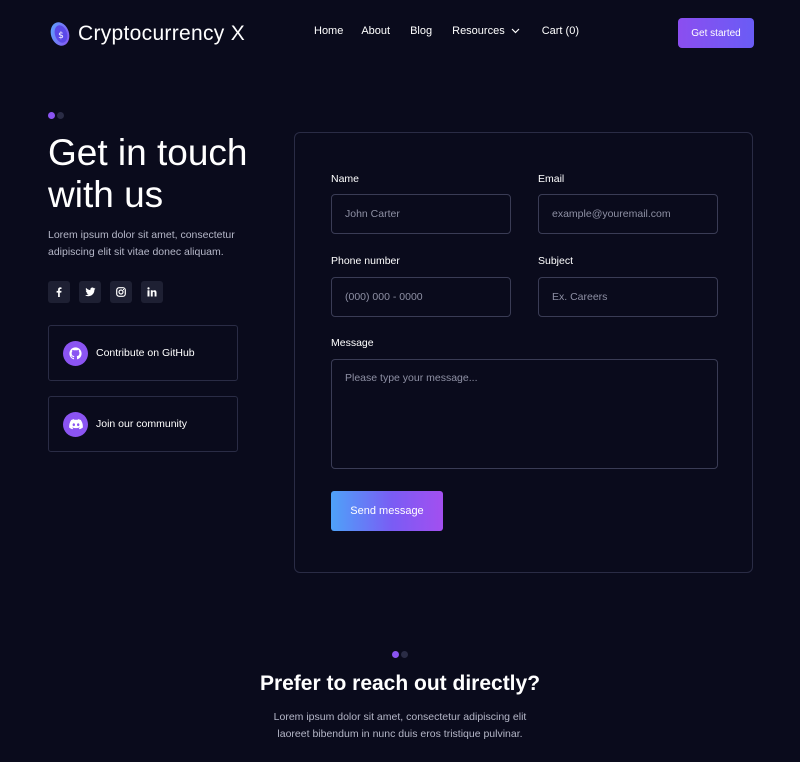 This screenshot has height=762, width=800. What do you see at coordinates (400, 683) in the screenshot?
I see `direct-contact-title: Prefer to reach out directly?` at bounding box center [400, 683].